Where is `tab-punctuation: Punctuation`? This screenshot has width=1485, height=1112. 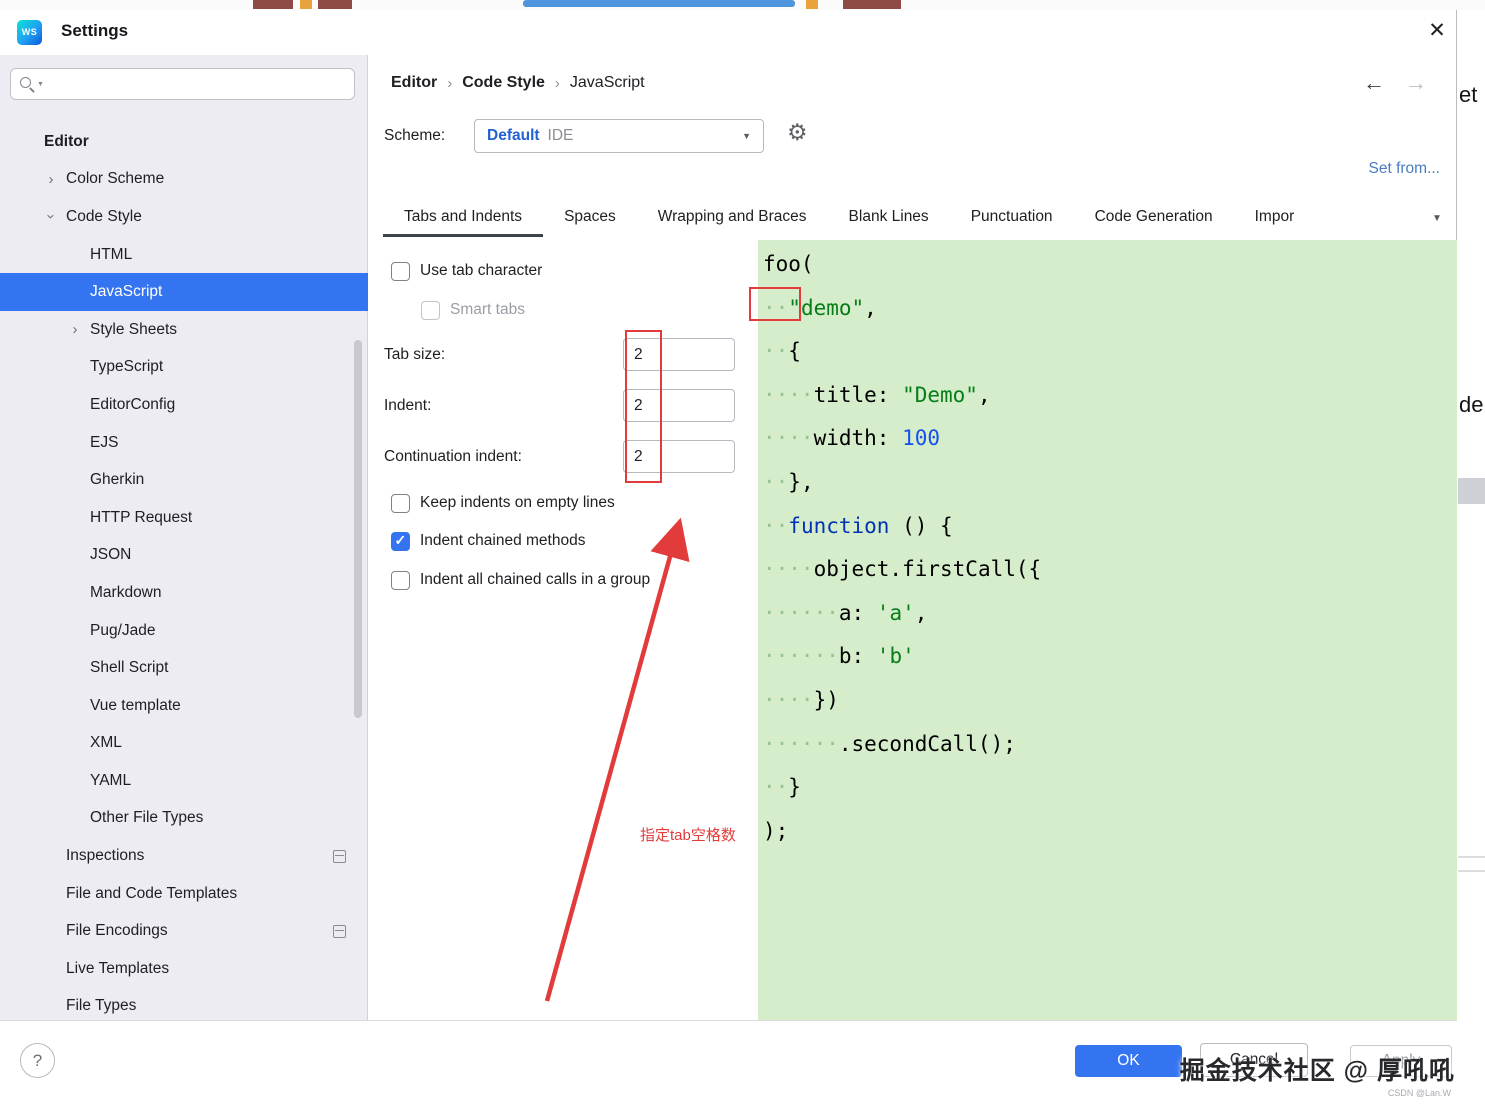 tab-punctuation: Punctuation is located at coordinates (1012, 218).